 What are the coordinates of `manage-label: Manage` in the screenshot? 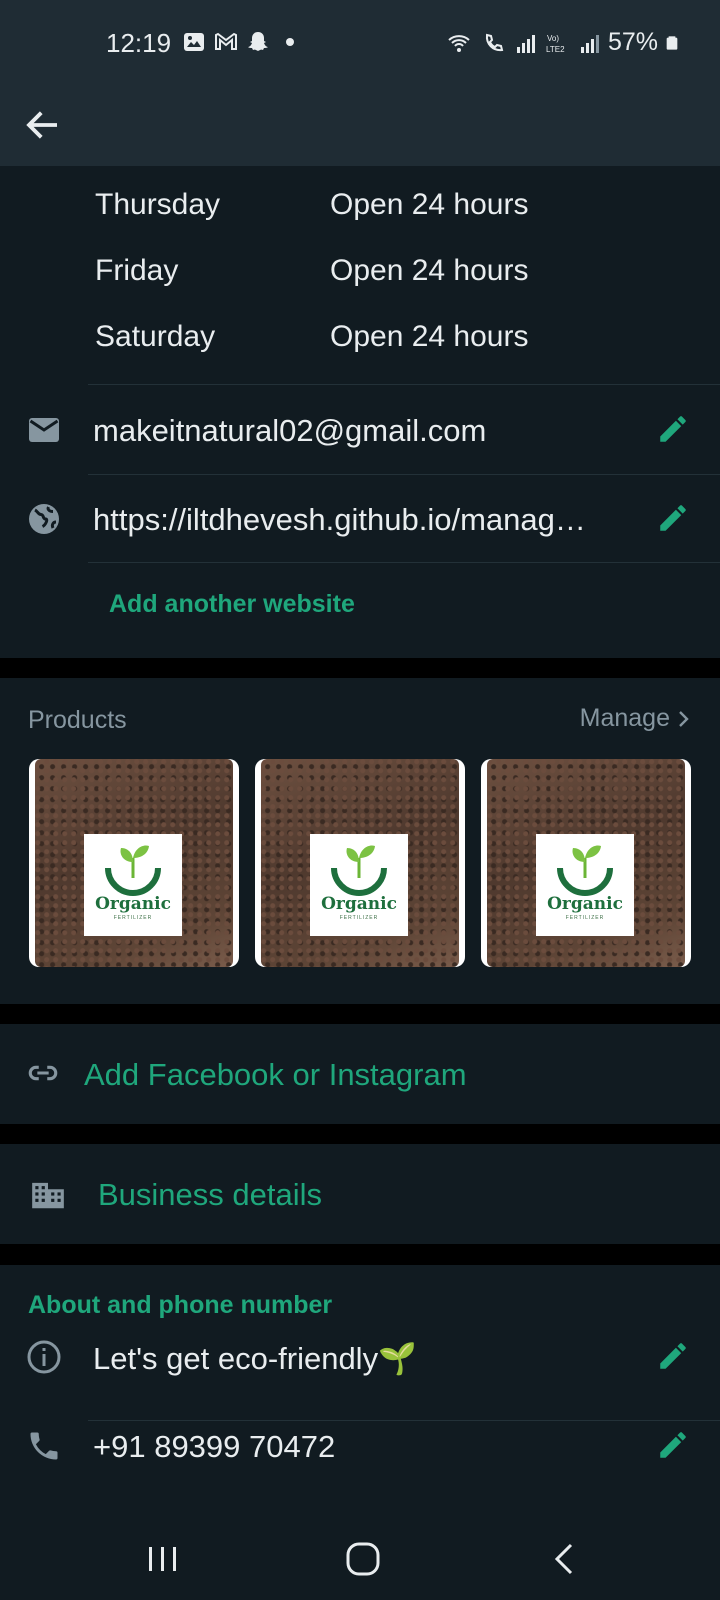 It's located at (624, 718).